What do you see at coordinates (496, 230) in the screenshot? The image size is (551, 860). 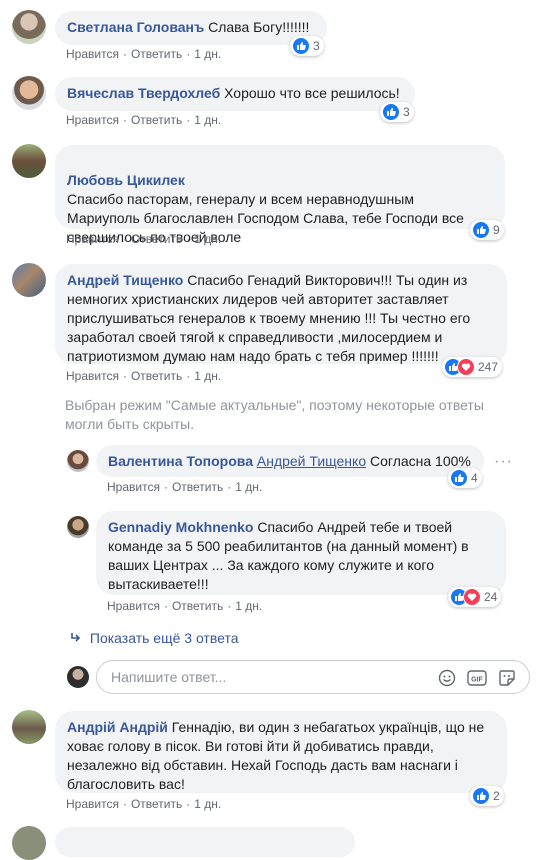 I see `reaction-count: 9` at bounding box center [496, 230].